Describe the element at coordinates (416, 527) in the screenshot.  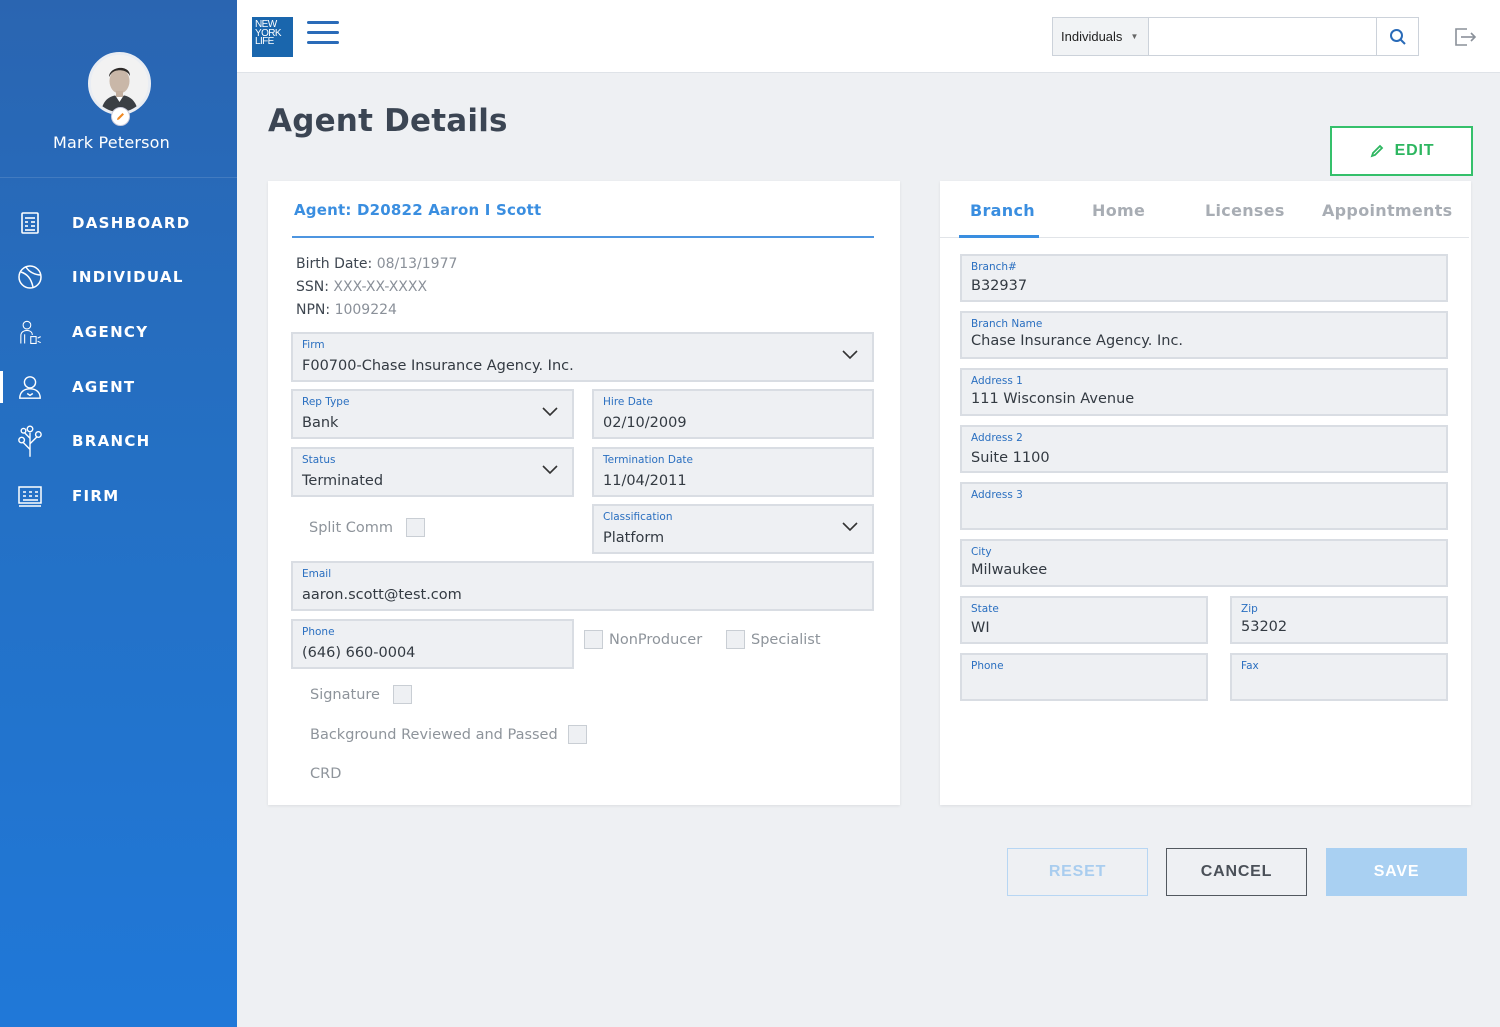
I see `split-comm-checkbox` at that location.